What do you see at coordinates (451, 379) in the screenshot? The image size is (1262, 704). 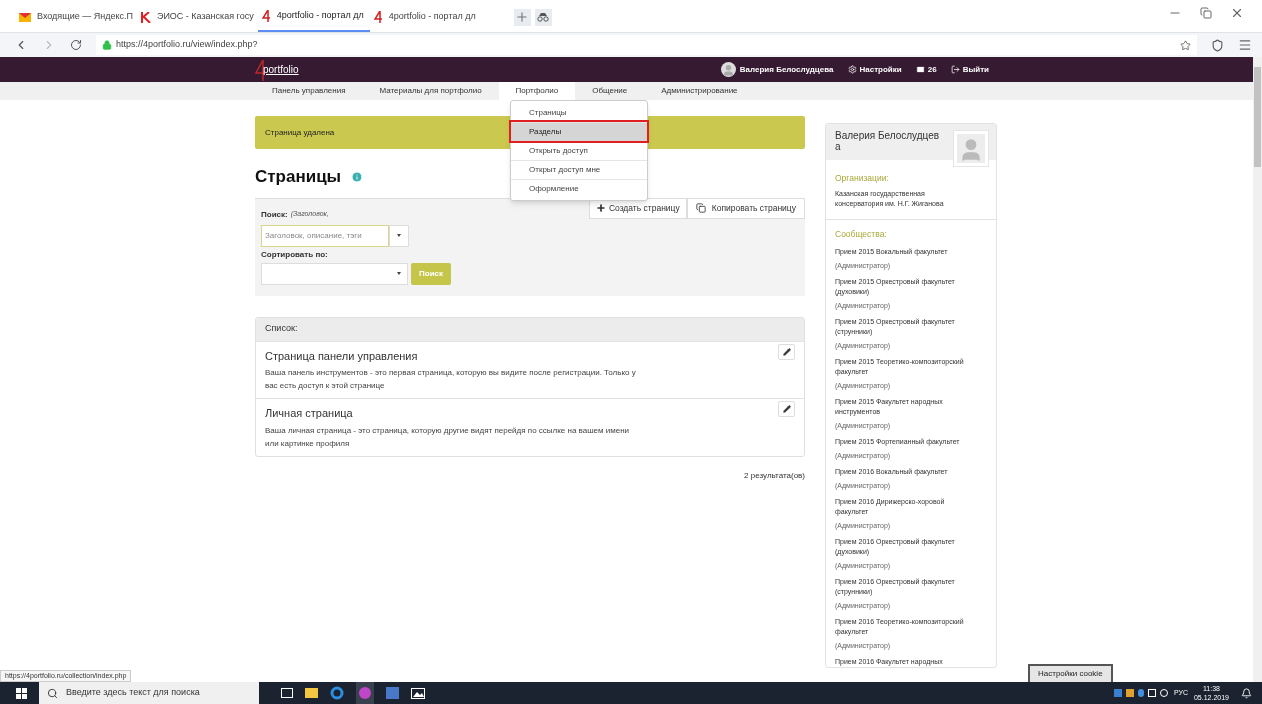 I see `list-item-description: Ваша панель инструментов - это первая страница, которую вы видите после регистрации. Только у вас есть доступ к этой странице` at bounding box center [451, 379].